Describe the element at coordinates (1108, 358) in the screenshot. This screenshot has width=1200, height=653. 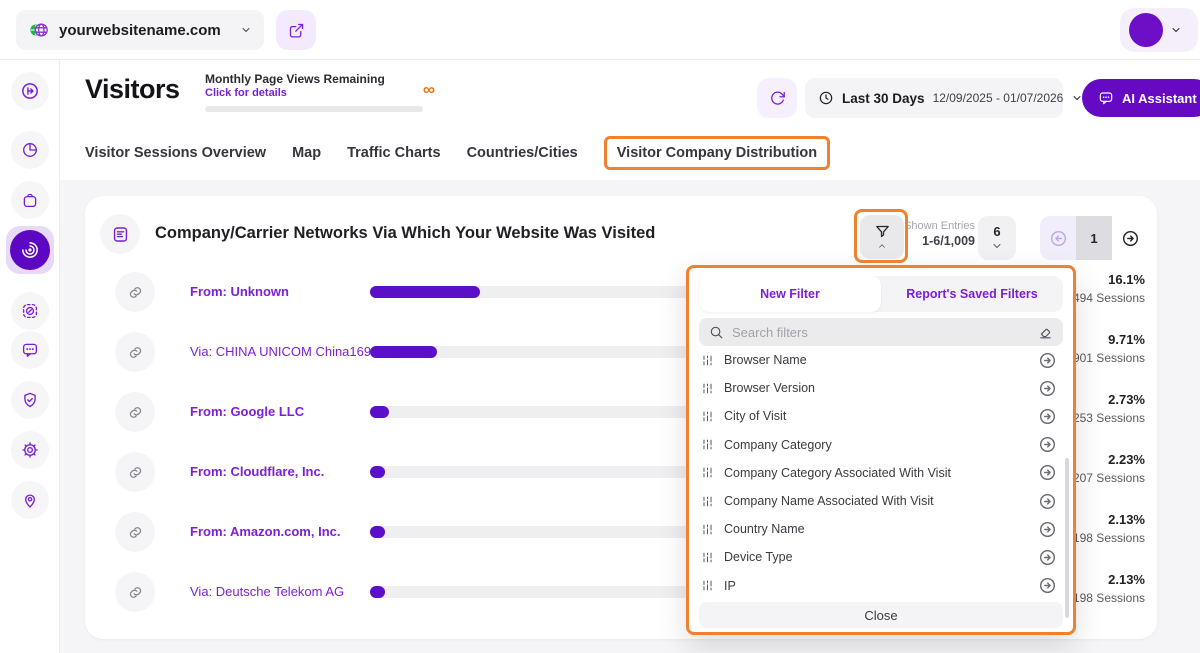
I see `sessions-value: 901 Sessions` at that location.